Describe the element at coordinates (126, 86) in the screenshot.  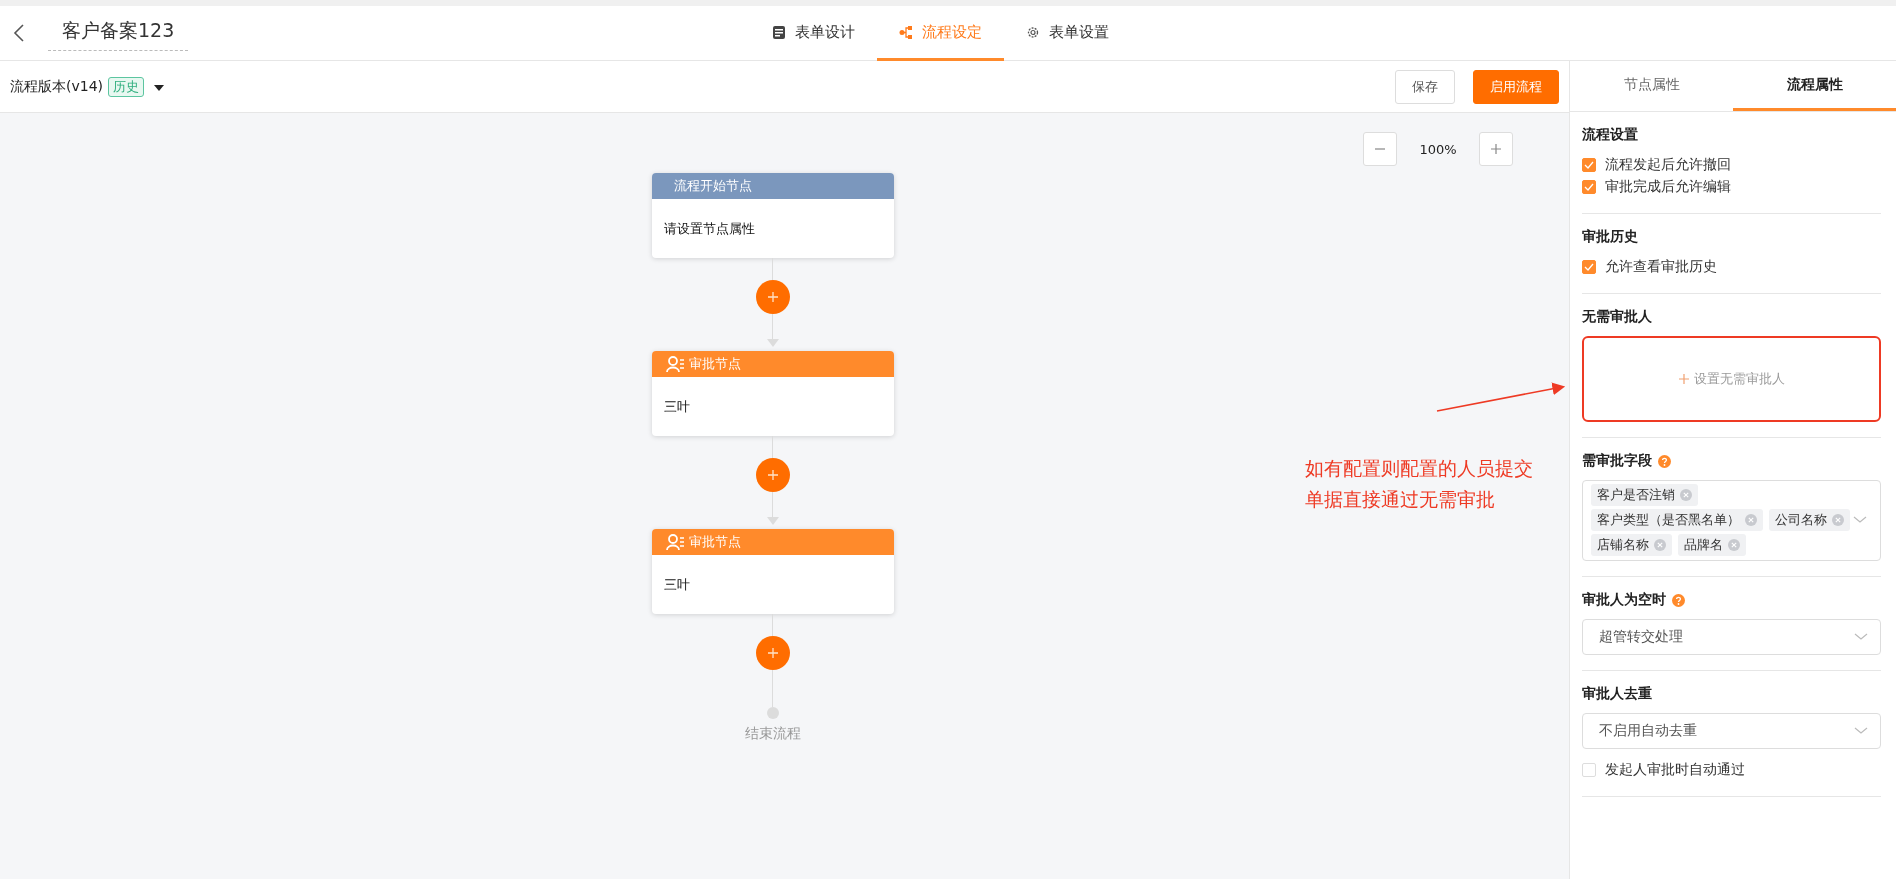
I see `history-badge: 历史` at that location.